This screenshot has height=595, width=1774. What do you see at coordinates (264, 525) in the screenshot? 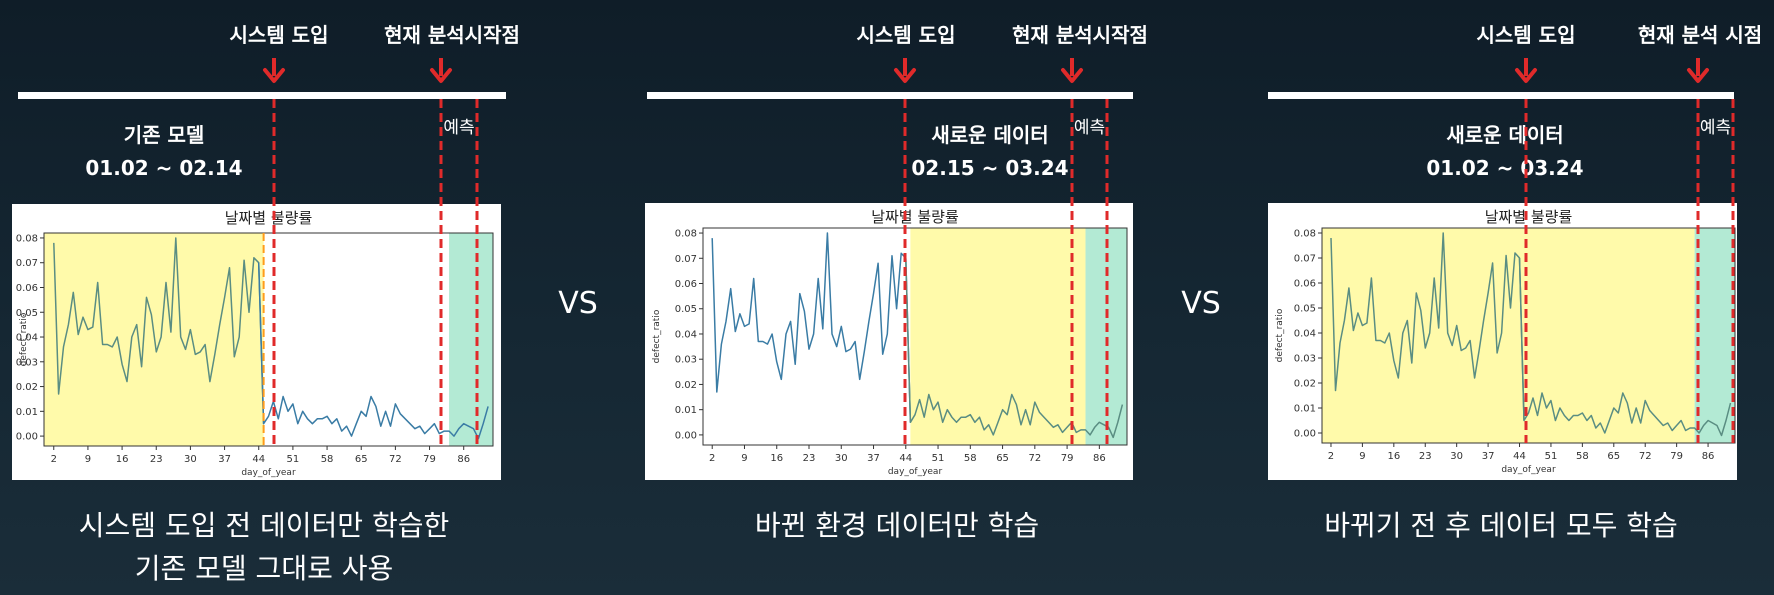
I see `caption-line-1: 시스템 도입 전 데이터만 학습한` at bounding box center [264, 525].